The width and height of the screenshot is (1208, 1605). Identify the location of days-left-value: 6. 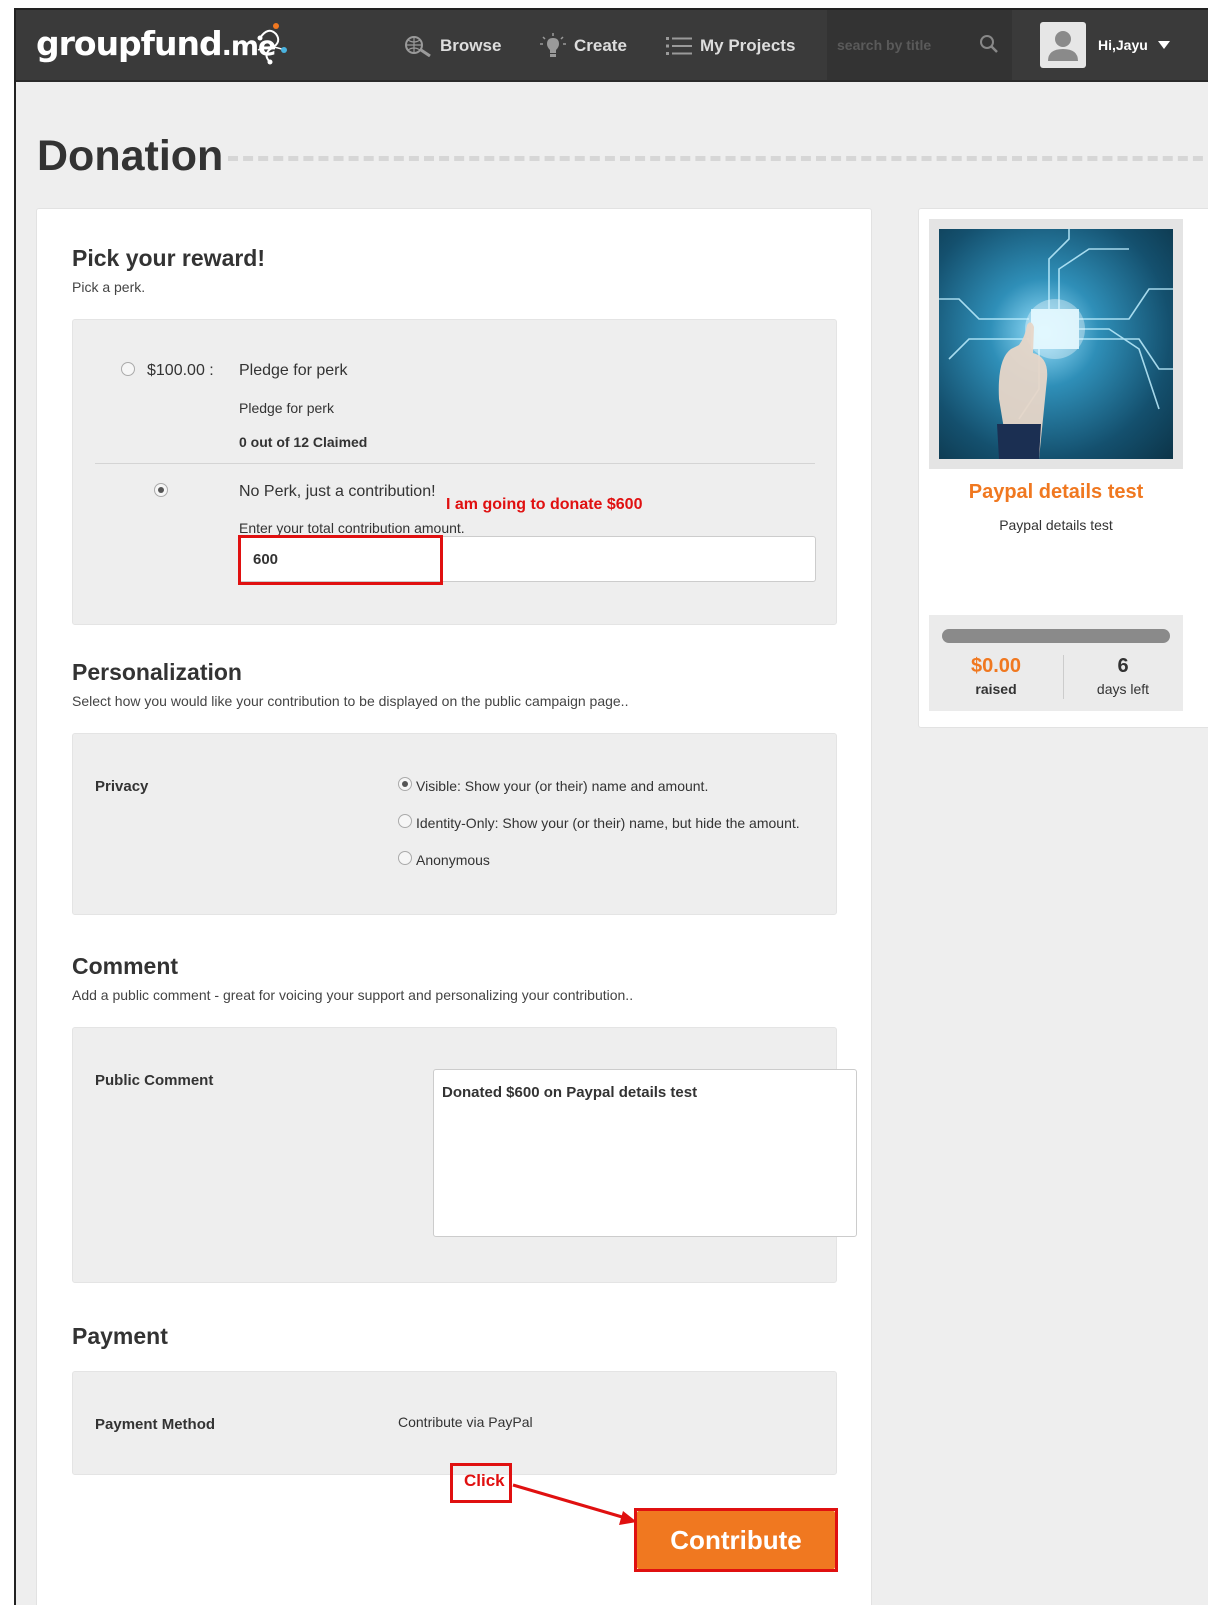
(1123, 666).